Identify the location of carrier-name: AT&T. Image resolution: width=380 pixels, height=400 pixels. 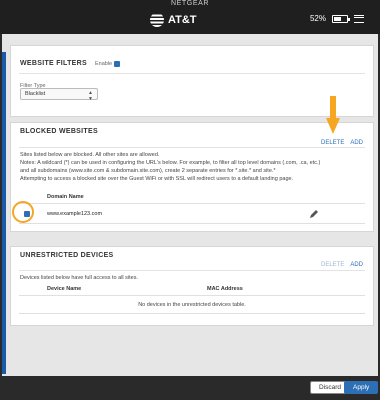
(182, 20).